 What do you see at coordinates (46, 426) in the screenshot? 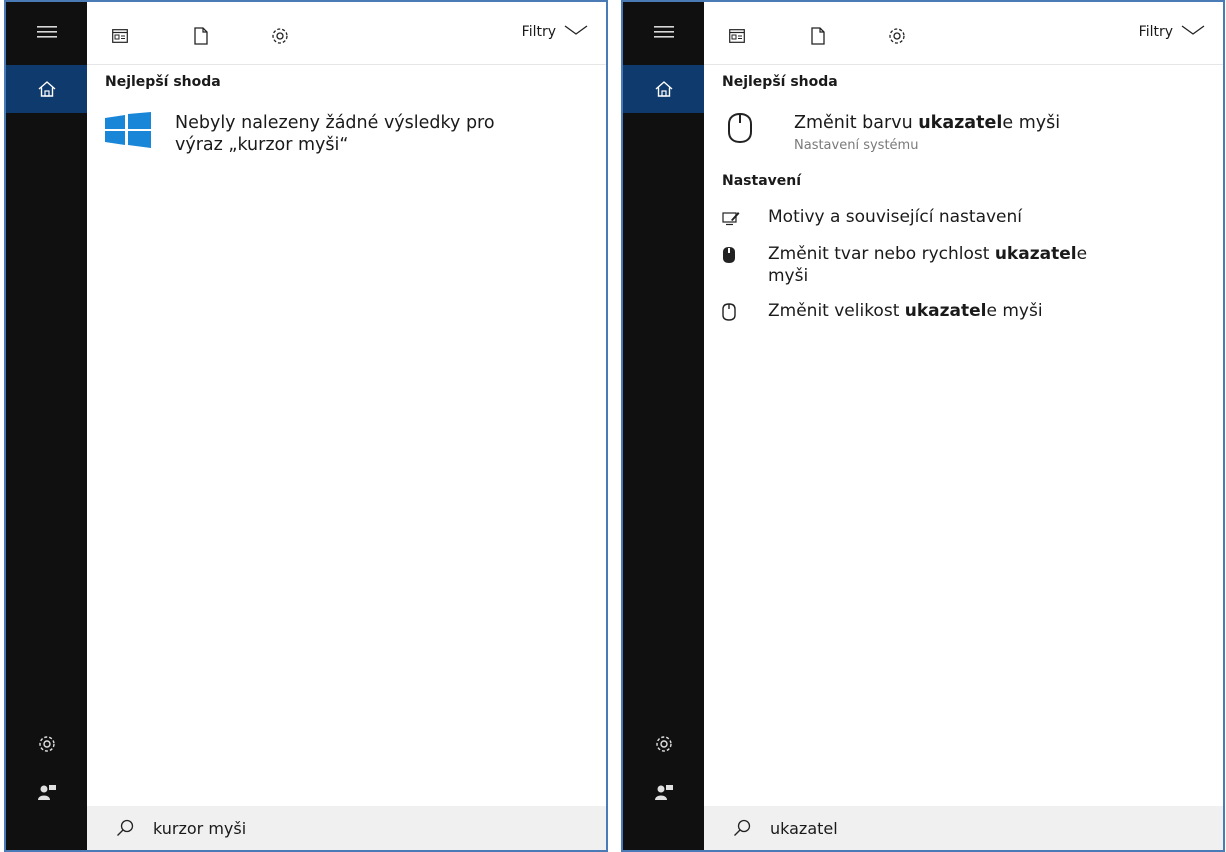
I see `left-rail` at bounding box center [46, 426].